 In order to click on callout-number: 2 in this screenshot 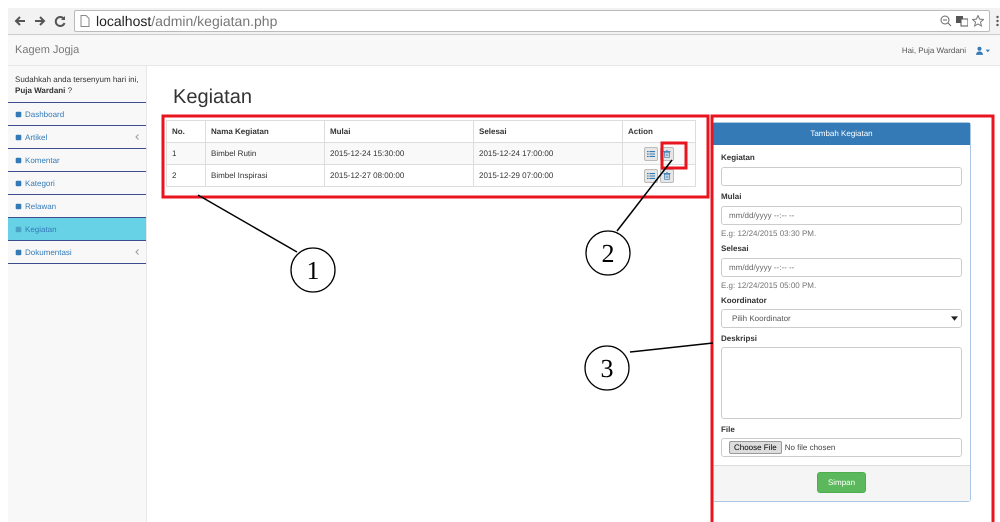, I will do `click(608, 253)`.